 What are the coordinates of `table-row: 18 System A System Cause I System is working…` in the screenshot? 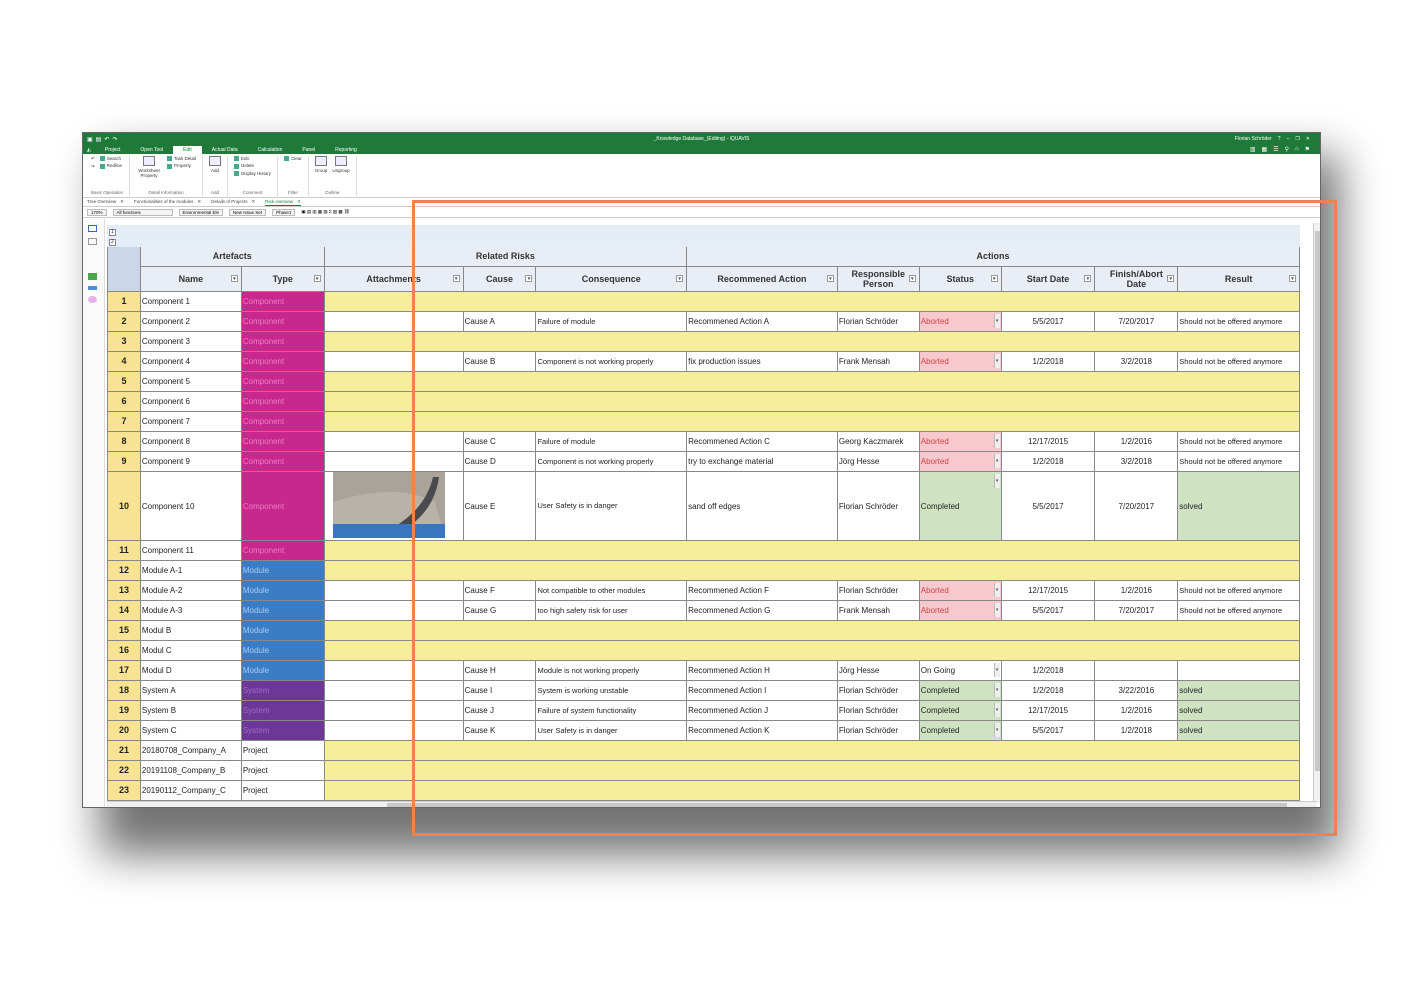 It's located at (703, 690).